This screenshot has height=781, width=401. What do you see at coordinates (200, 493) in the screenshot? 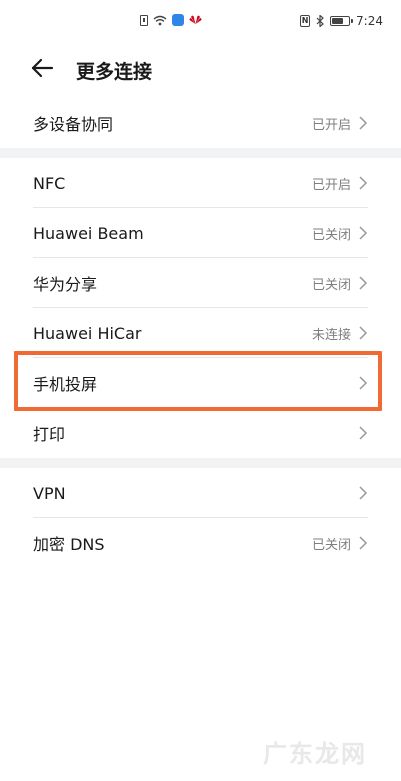
I see `setting-row-vpn: VPN` at bounding box center [200, 493].